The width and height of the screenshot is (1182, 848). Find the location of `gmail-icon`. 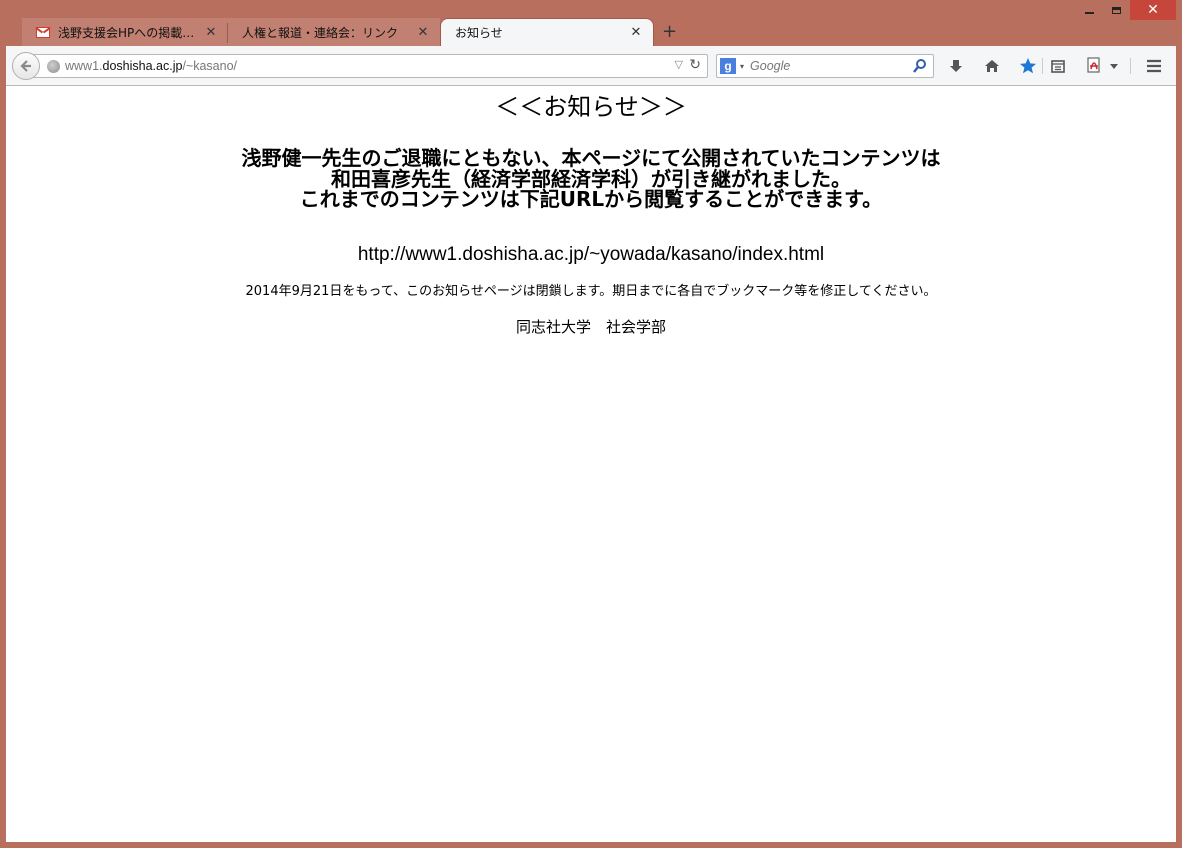

gmail-icon is located at coordinates (43, 32).